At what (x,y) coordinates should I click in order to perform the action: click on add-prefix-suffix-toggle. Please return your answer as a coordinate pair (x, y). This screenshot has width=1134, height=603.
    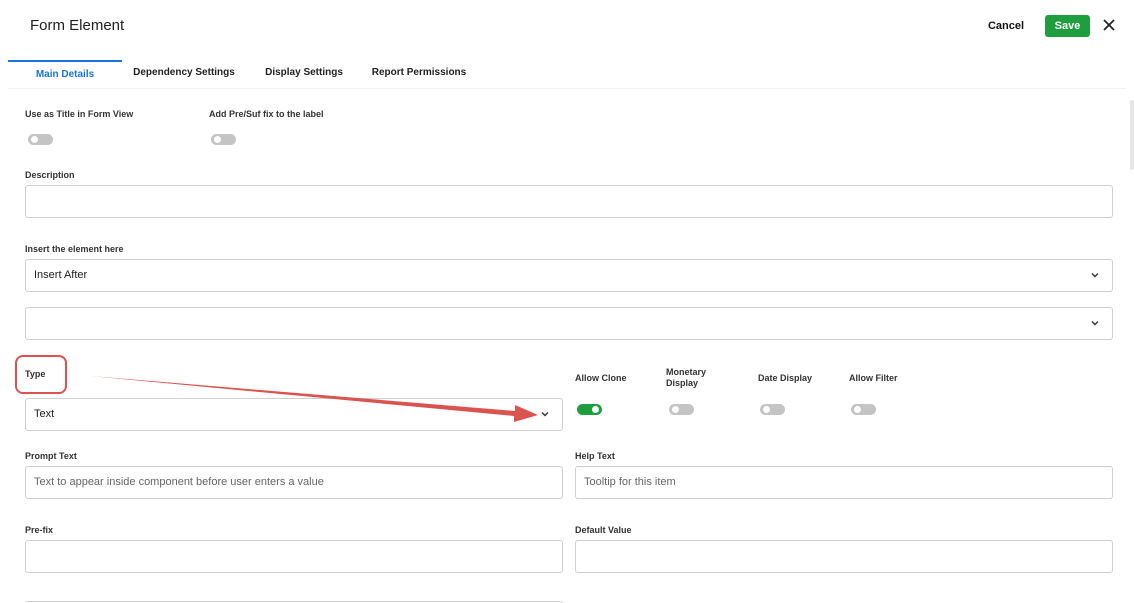
    Looking at the image, I should click on (223, 139).